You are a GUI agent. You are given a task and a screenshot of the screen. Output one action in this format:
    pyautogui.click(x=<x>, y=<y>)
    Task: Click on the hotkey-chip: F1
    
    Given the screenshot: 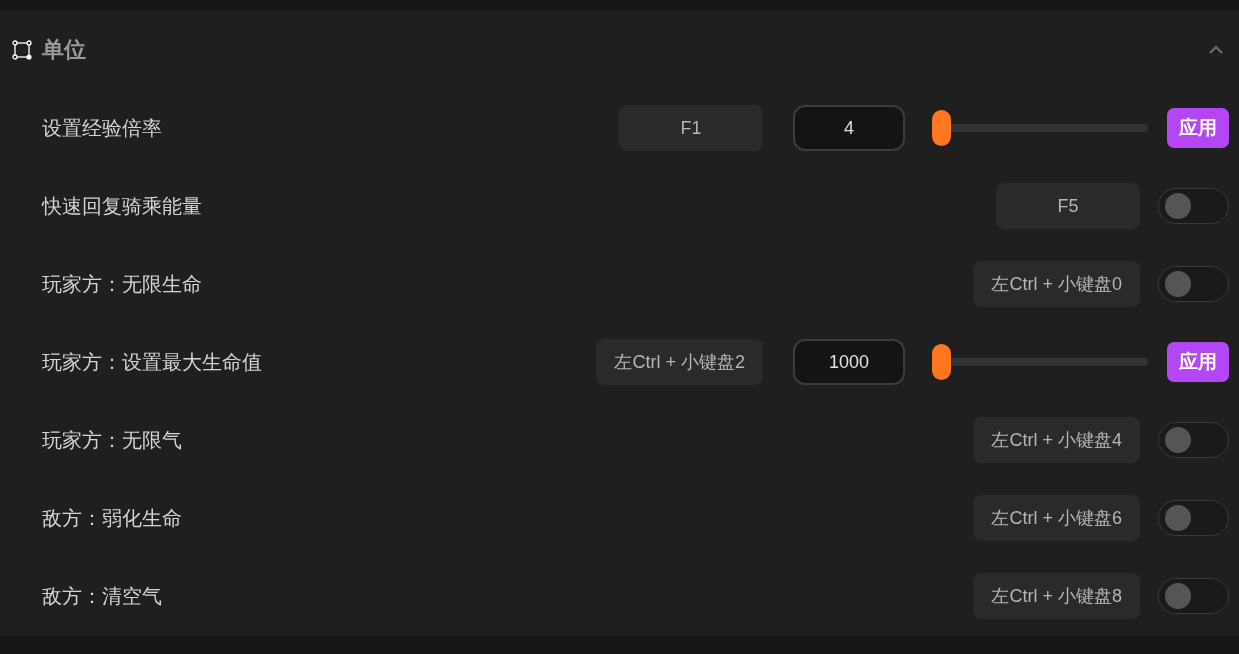 What is the action you would take?
    pyautogui.click(x=691, y=128)
    